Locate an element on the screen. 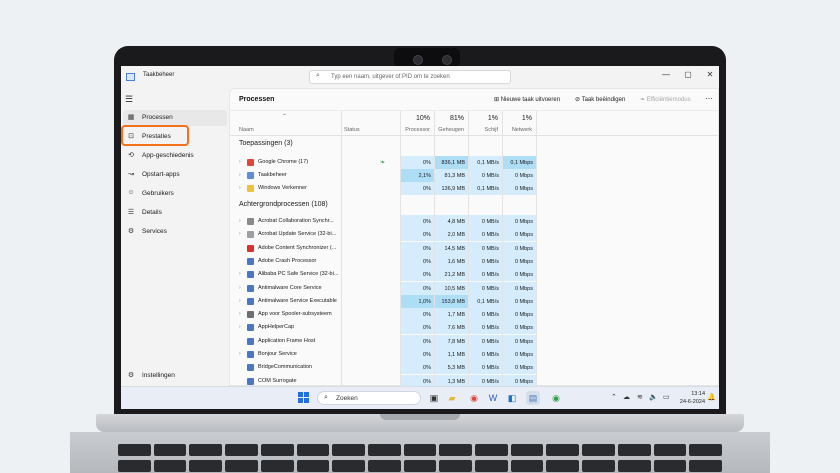  users-icon: ☺ is located at coordinates (131, 192).